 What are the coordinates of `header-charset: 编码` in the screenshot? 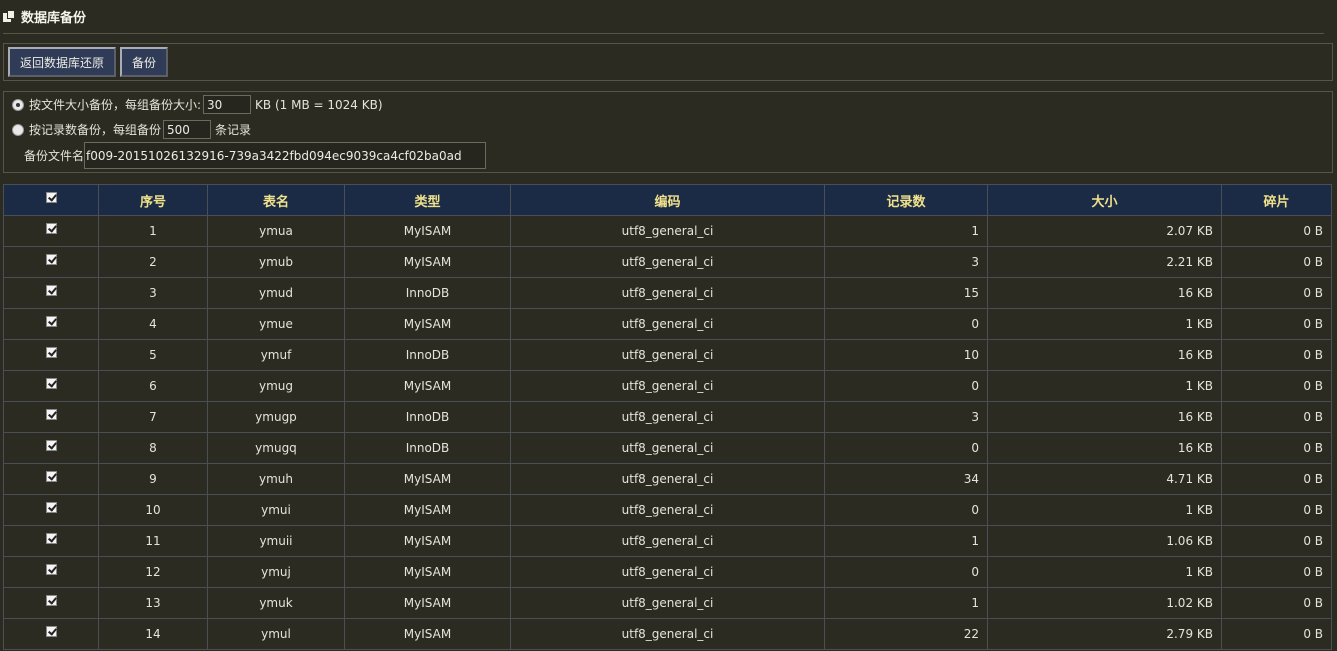 It's located at (667, 200).